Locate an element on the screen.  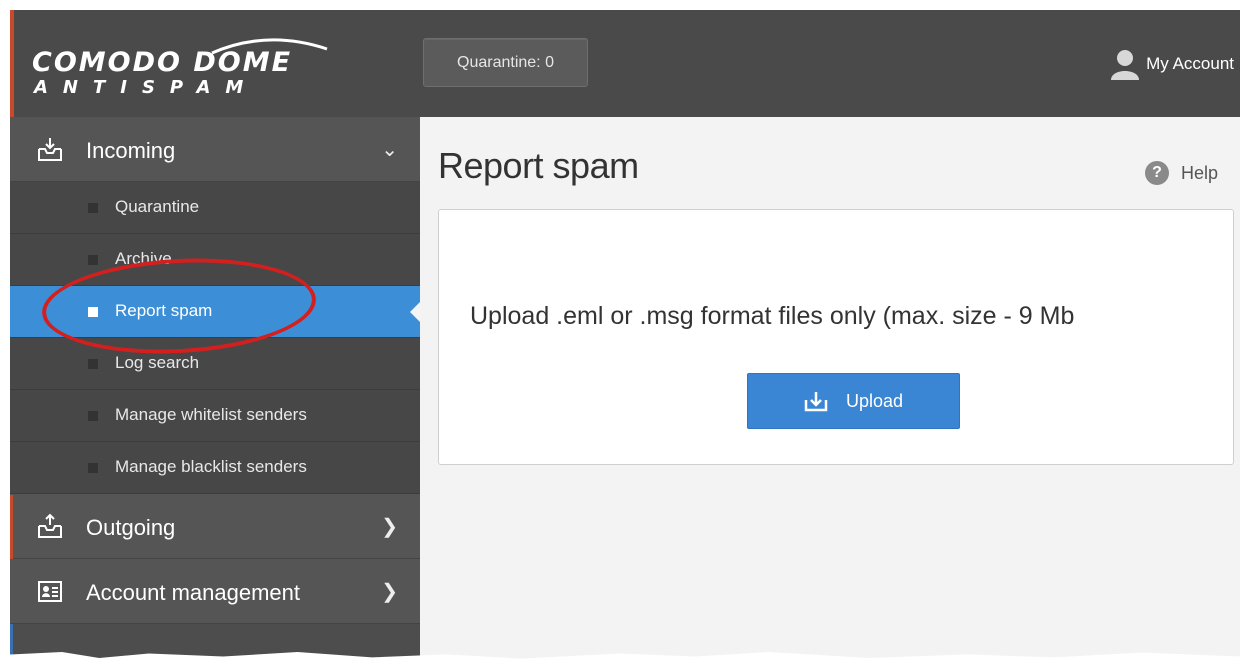
topbar-accent is located at coordinates (12, 63).